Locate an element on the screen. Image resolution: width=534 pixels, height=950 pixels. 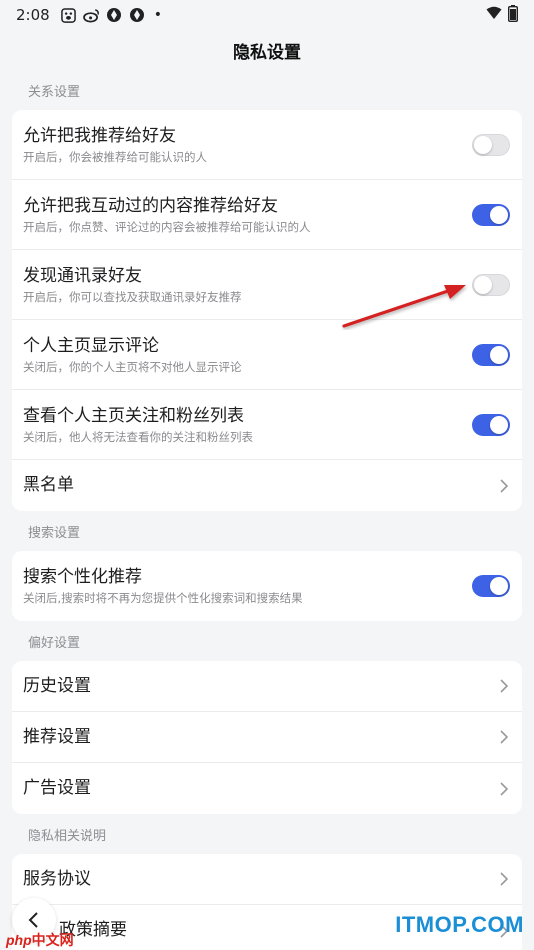
search-card: 搜索个性化推荐 关闭后,搜索时将不再为您提供个性化搜索词和搜索结果 is located at coordinates (267, 586).